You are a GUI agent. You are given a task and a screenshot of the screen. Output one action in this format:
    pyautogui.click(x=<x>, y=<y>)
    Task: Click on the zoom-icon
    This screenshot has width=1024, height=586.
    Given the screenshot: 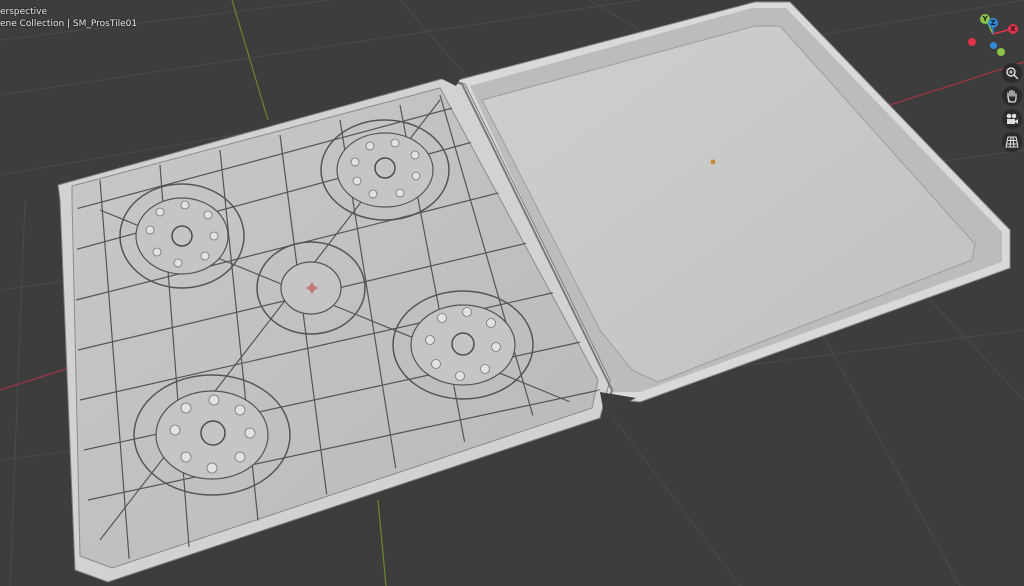 What is the action you would take?
    pyautogui.click(x=1012, y=73)
    